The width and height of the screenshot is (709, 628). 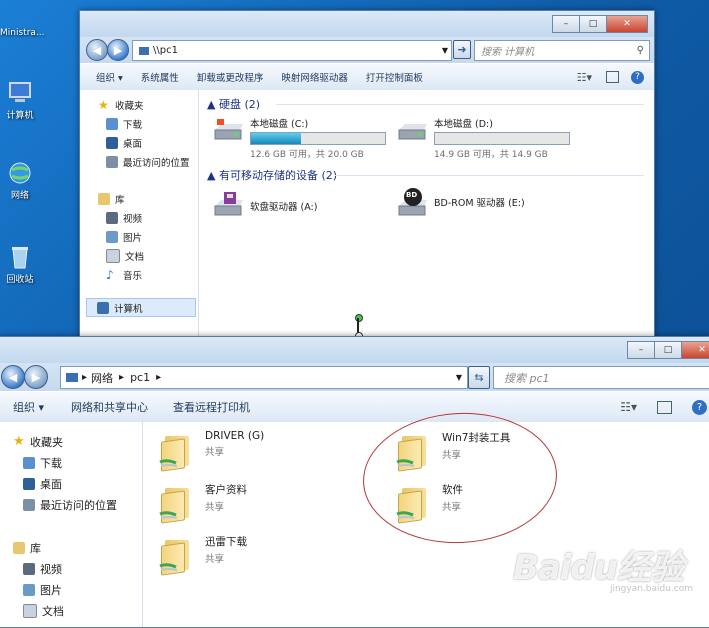 I want to click on recent-places-icon, so click(x=29, y=505).